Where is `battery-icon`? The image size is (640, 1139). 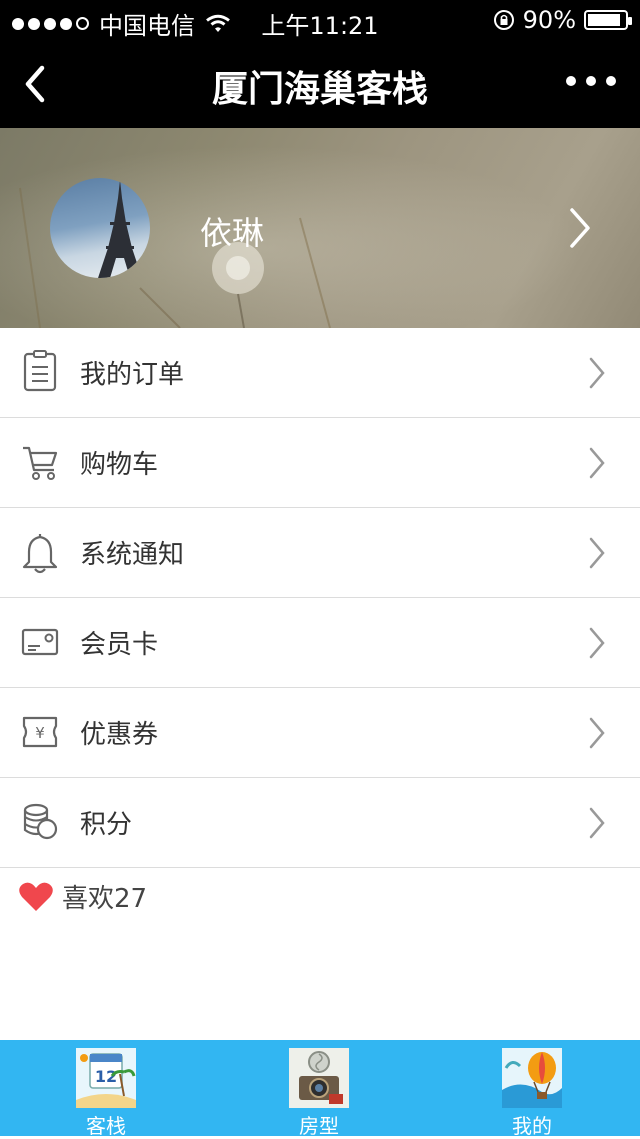 battery-icon is located at coordinates (608, 20).